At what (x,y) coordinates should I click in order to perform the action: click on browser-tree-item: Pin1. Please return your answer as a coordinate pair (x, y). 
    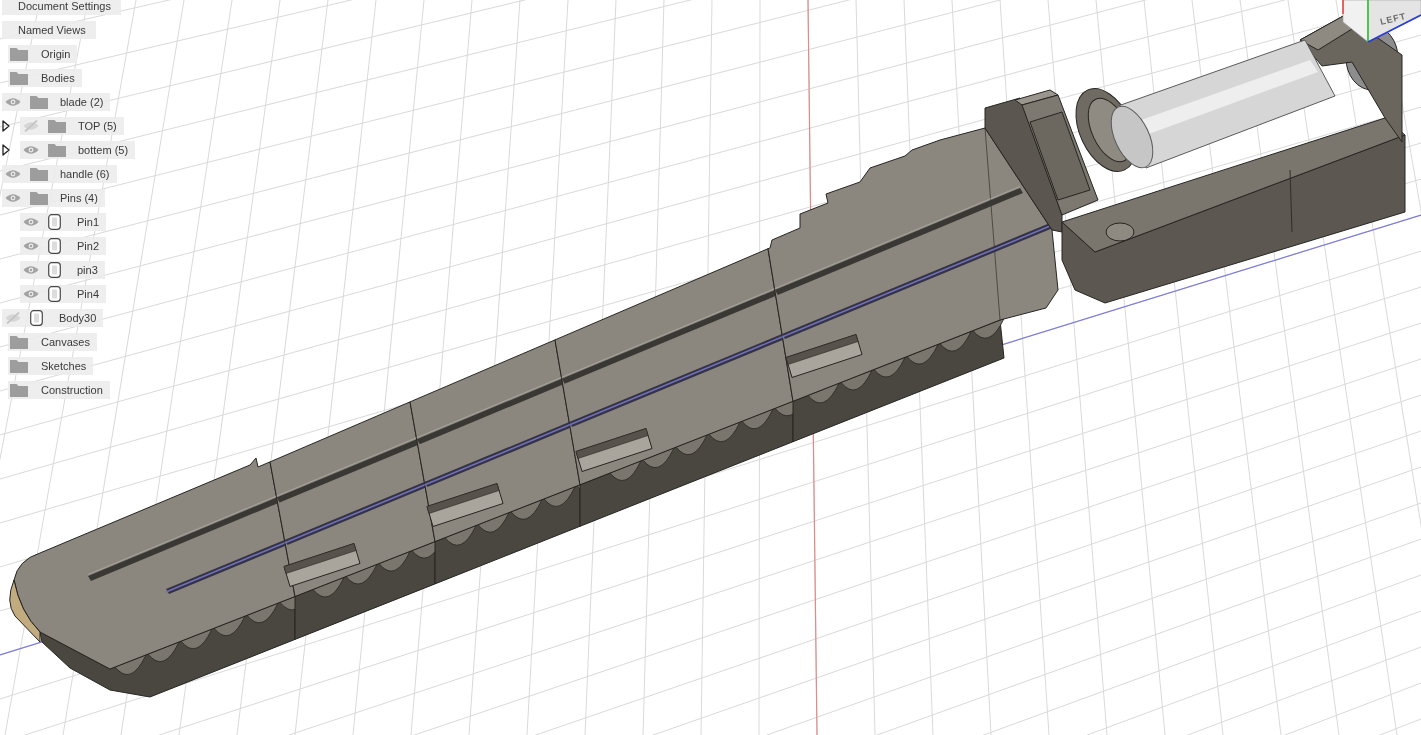
    Looking at the image, I should click on (63, 222).